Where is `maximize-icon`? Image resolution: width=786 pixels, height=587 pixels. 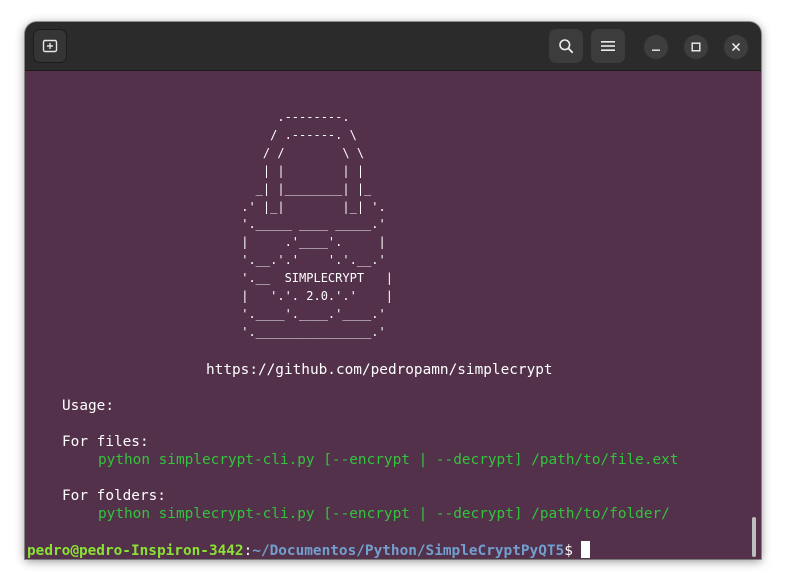
maximize-icon is located at coordinates (696, 47).